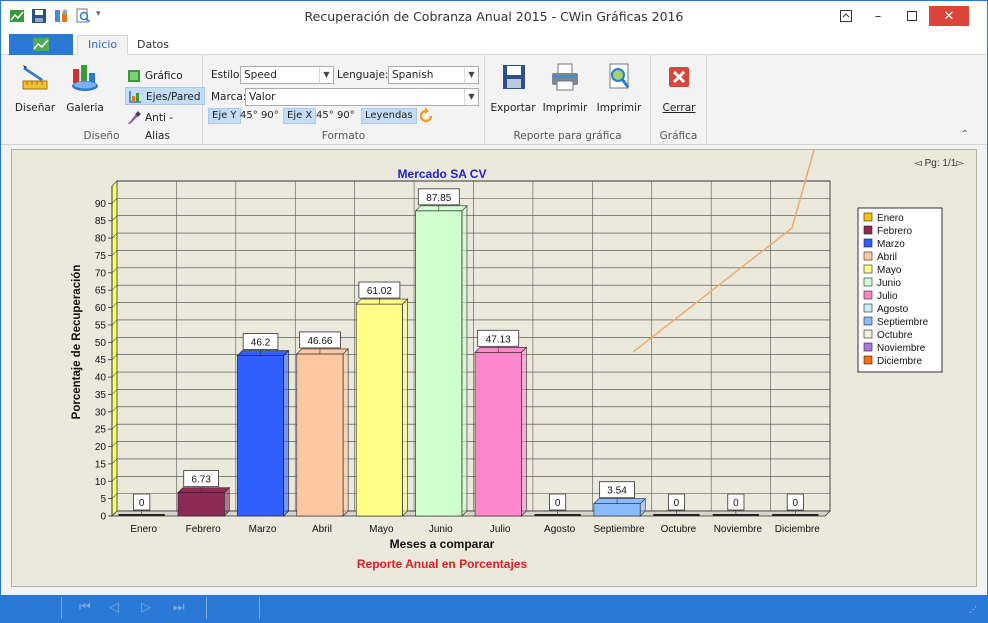  What do you see at coordinates (203, 529) in the screenshot?
I see `x-tick-label: Febrero` at bounding box center [203, 529].